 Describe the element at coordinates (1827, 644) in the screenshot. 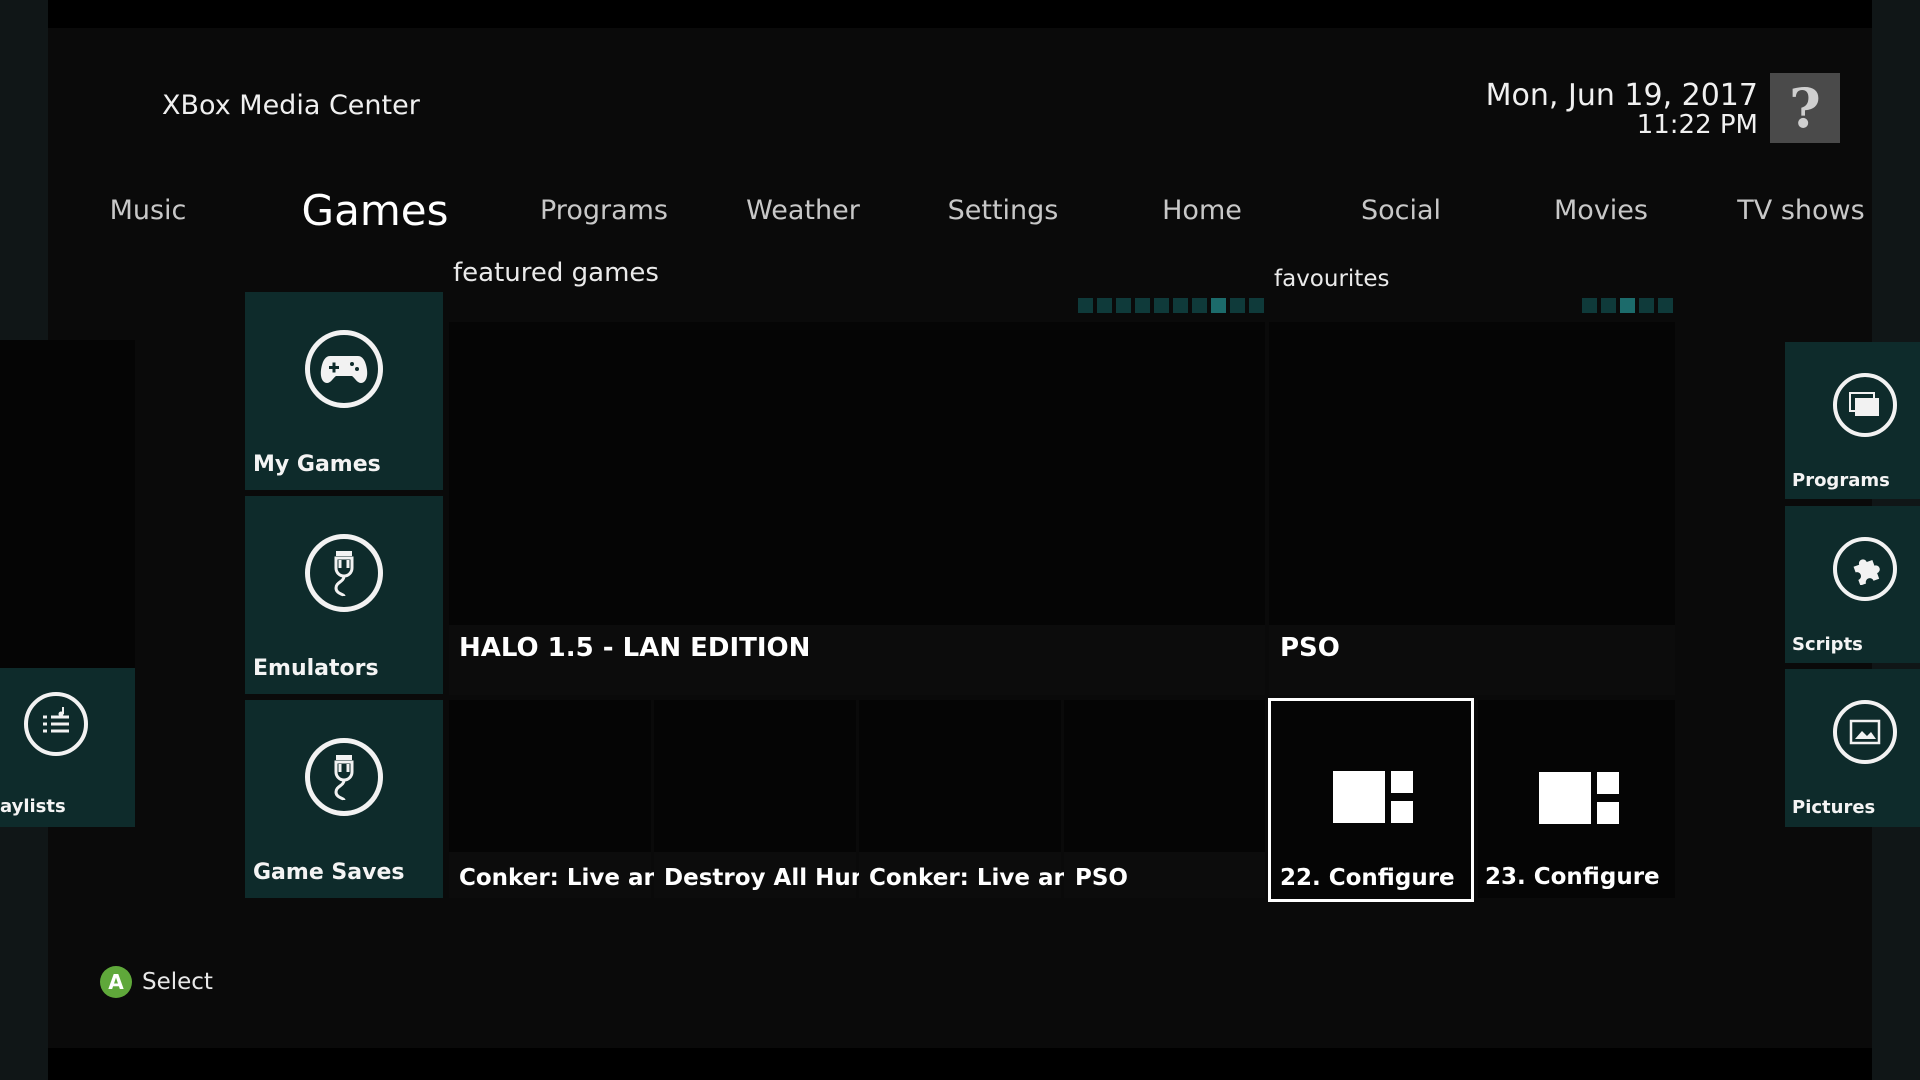

I see `scripts-tile-label: Scripts` at that location.